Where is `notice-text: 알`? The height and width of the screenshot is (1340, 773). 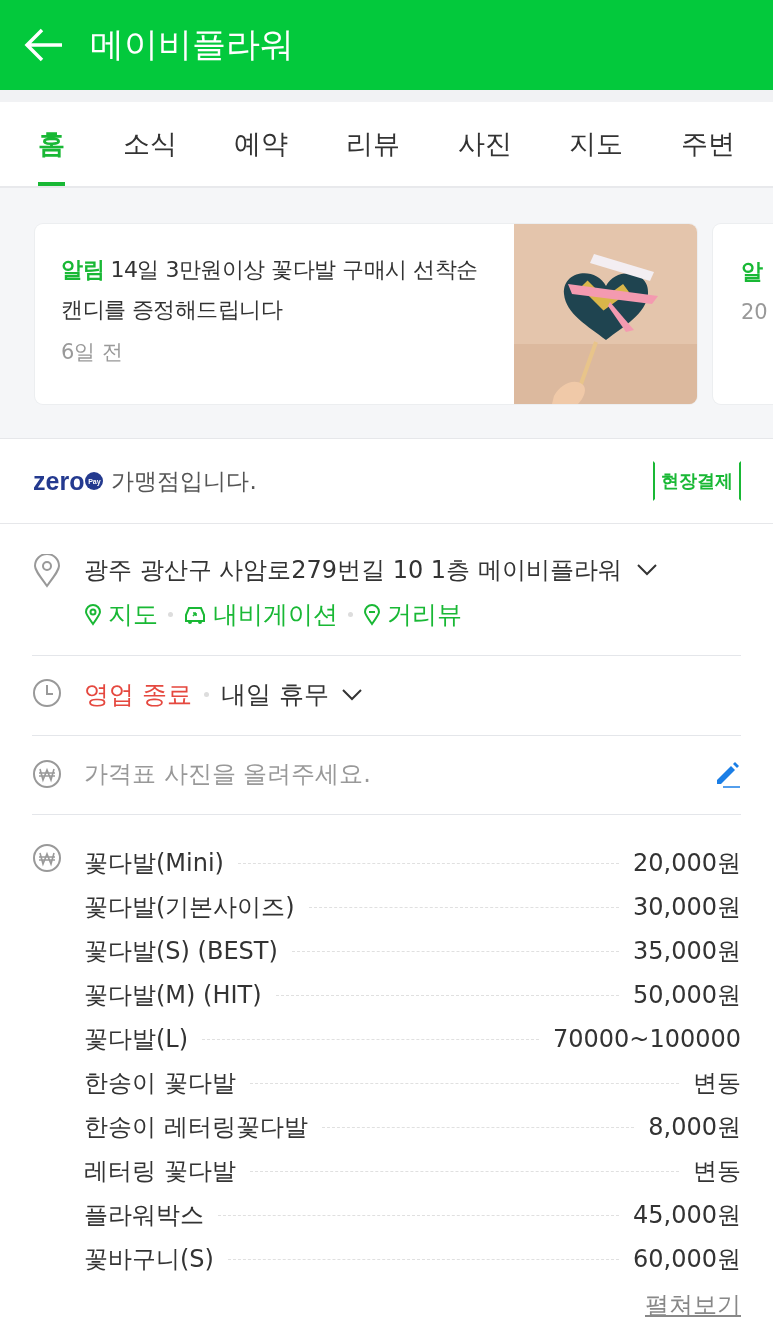
notice-text: 알 is located at coordinates (752, 272).